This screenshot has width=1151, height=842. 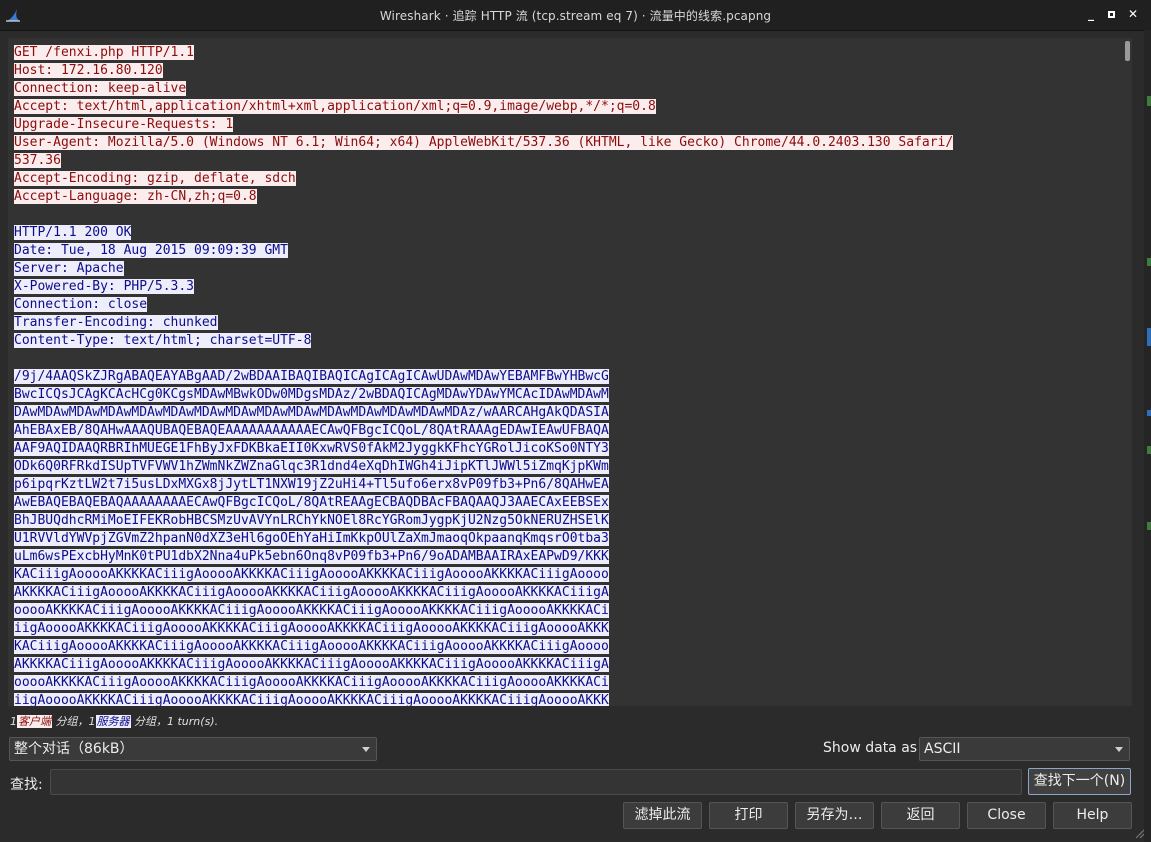 What do you see at coordinates (920, 815) in the screenshot?
I see `back-button: 返回` at bounding box center [920, 815].